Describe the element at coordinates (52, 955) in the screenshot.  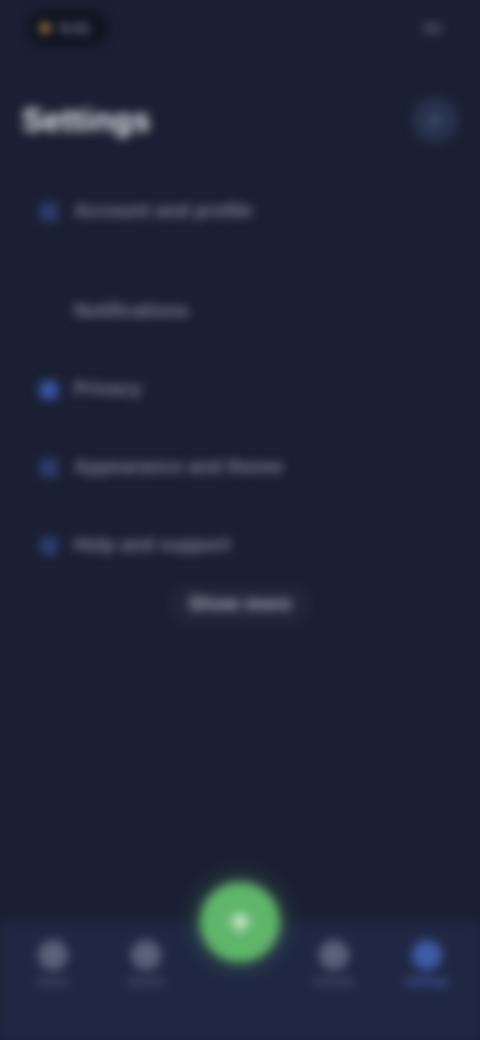
I see `home-icon` at that location.